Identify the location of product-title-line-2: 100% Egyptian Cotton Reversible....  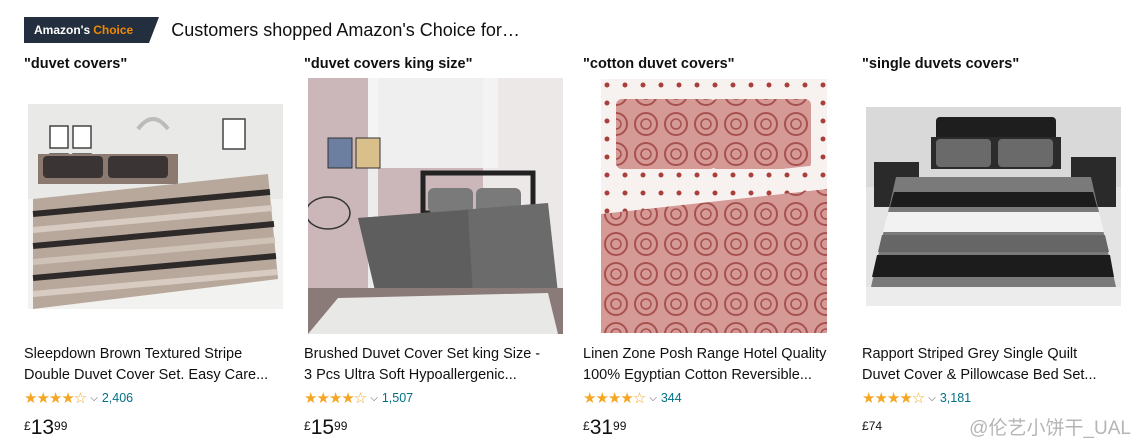
(697, 375).